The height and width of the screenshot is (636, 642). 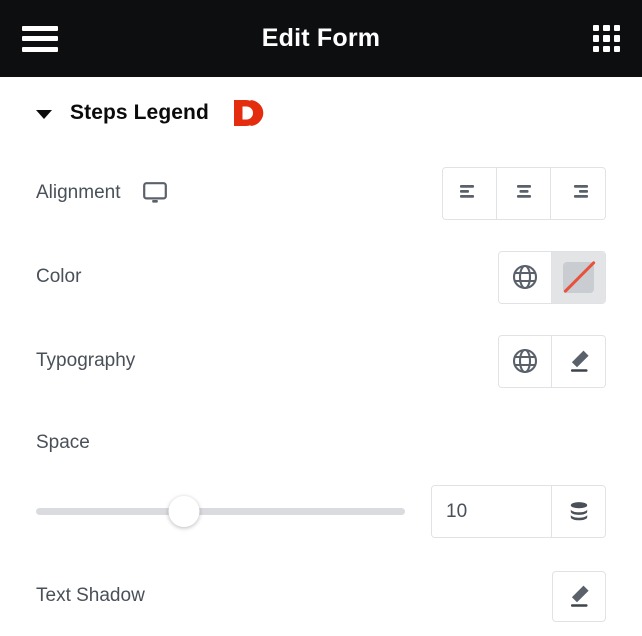 What do you see at coordinates (154, 193) in the screenshot?
I see `desktop-icon` at bounding box center [154, 193].